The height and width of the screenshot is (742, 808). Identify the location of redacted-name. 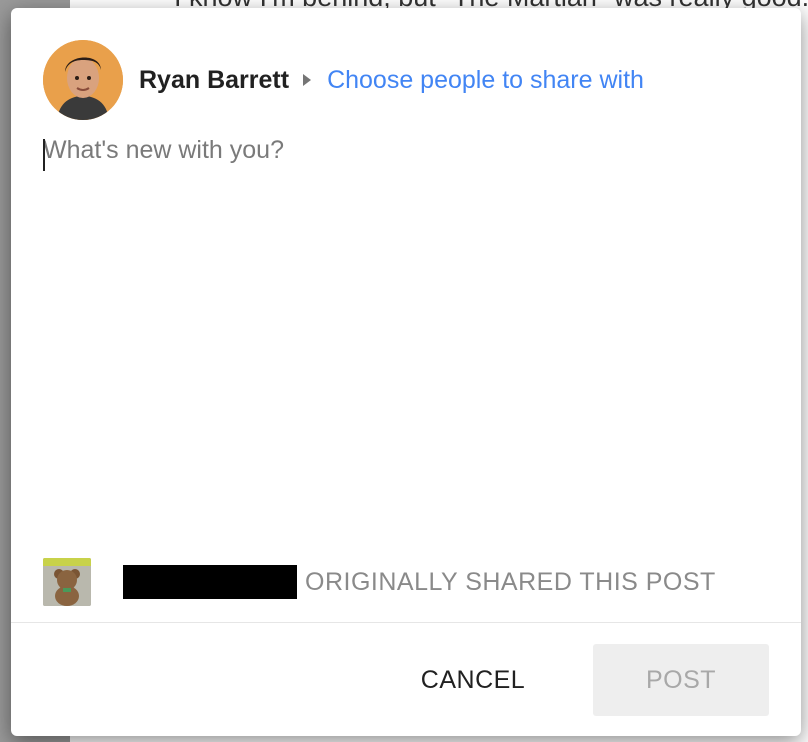
(210, 582).